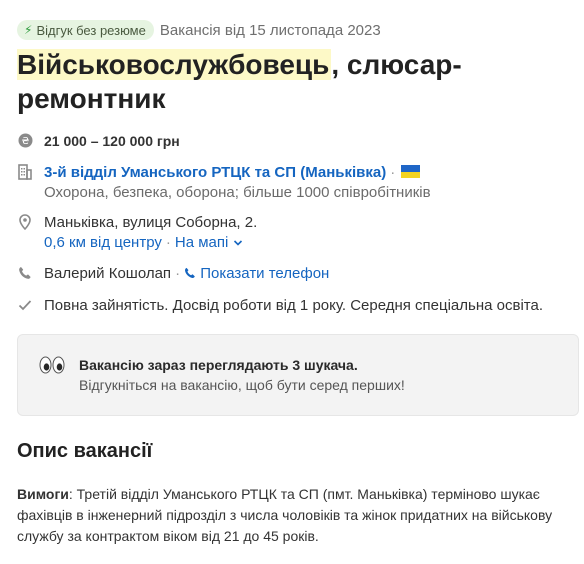  What do you see at coordinates (28, 30) in the screenshot?
I see `bolt-icon: ⚡` at bounding box center [28, 30].